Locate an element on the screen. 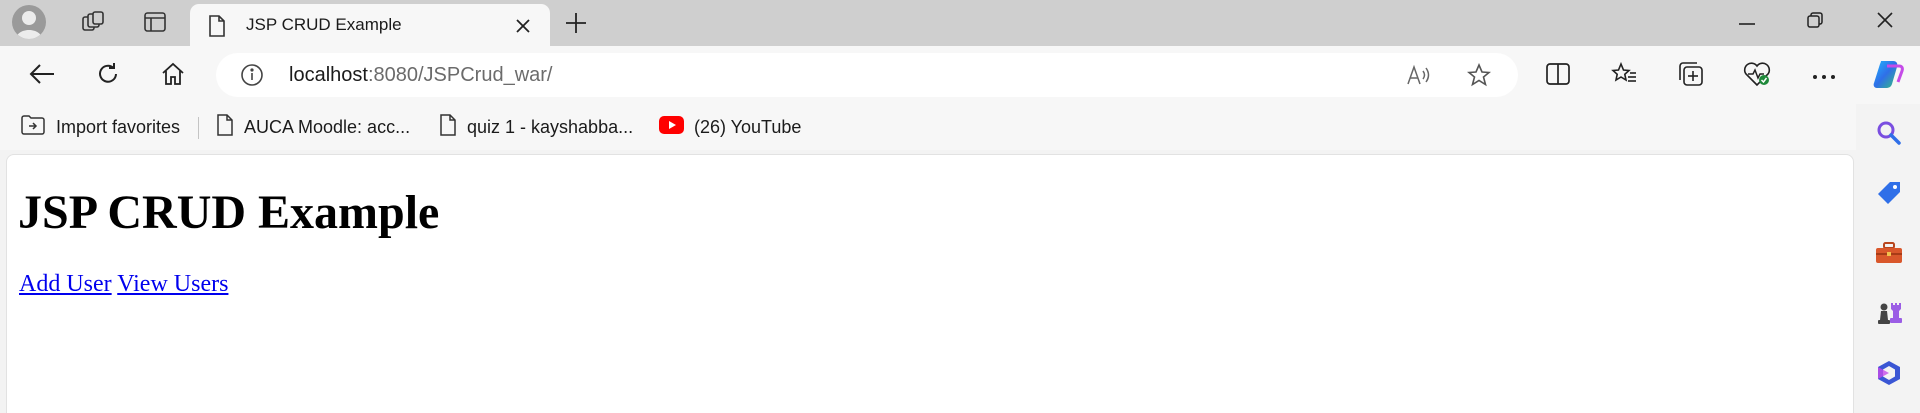 Image resolution: width=1920 pixels, height=413 pixels. active-tab: JSP CRUD Example is located at coordinates (370, 25).